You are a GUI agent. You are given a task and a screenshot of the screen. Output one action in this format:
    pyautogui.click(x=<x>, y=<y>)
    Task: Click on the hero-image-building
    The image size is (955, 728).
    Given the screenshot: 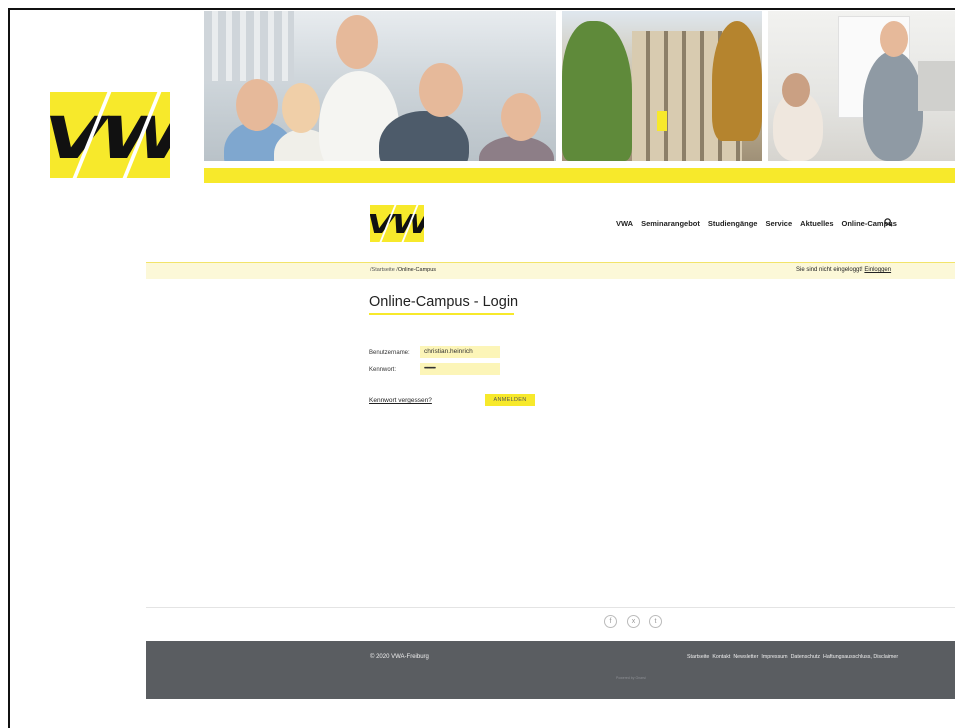 What is the action you would take?
    pyautogui.click(x=662, y=86)
    